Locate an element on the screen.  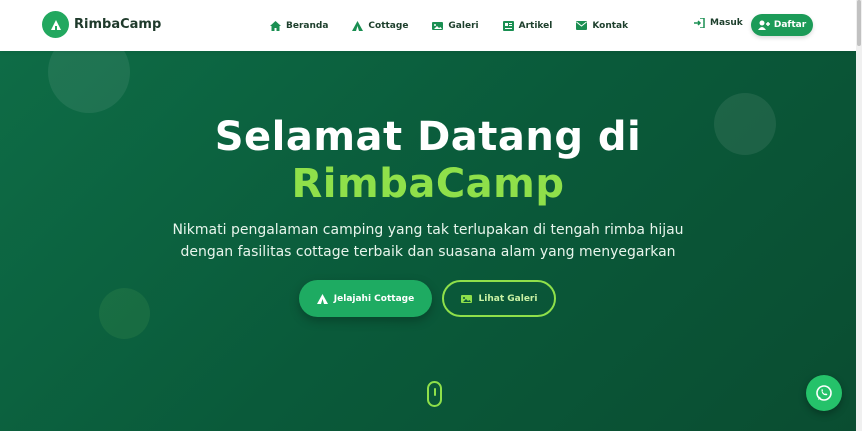
whatsapp-button is located at coordinates (824, 393).